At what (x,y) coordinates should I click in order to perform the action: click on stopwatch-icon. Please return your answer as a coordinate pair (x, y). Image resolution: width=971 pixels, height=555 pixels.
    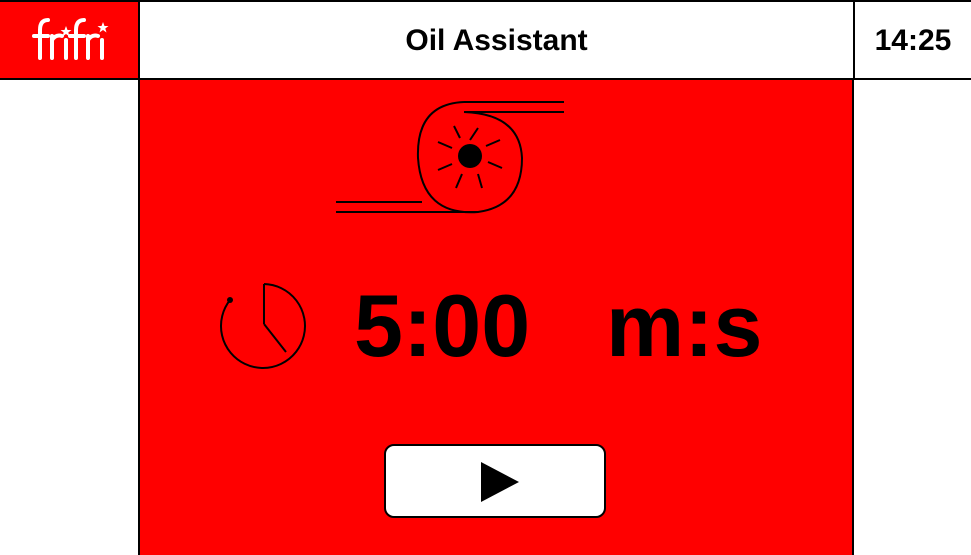
    Looking at the image, I should click on (263, 326).